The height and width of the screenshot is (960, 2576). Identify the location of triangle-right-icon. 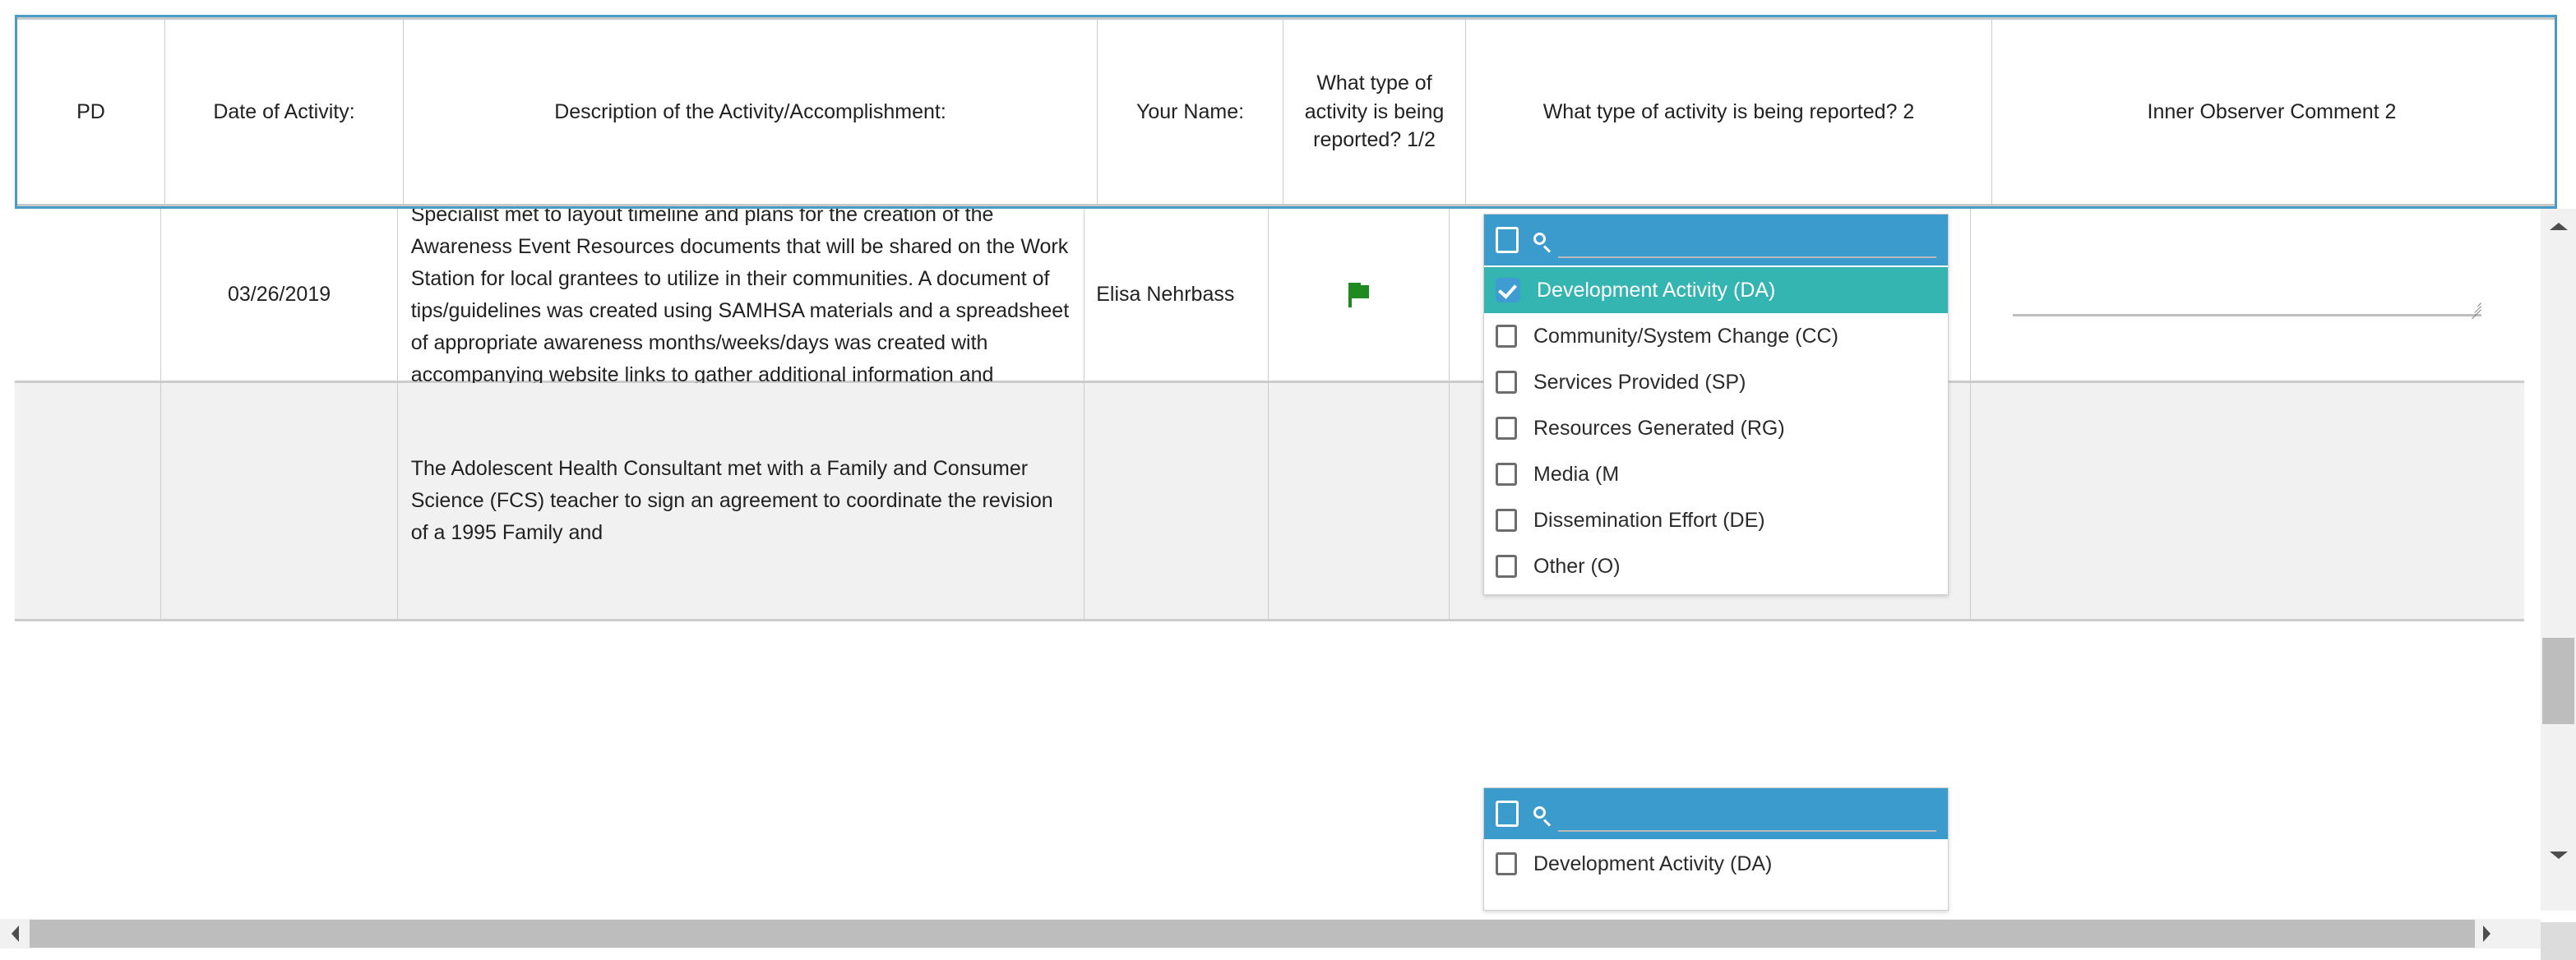
(2486, 933).